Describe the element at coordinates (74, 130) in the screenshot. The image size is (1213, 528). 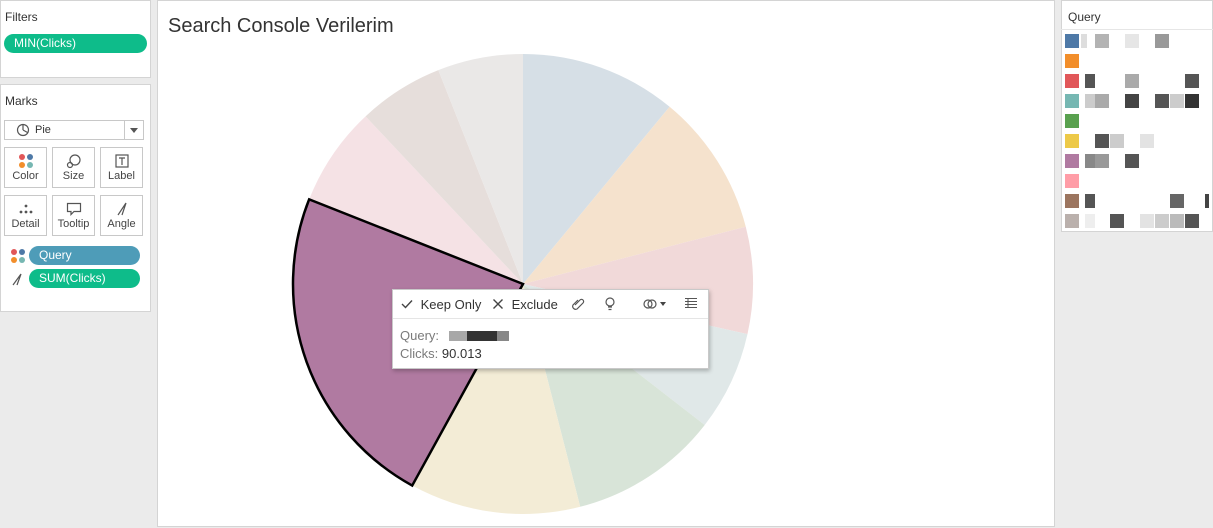
I see `mark-type-select: Pie` at that location.